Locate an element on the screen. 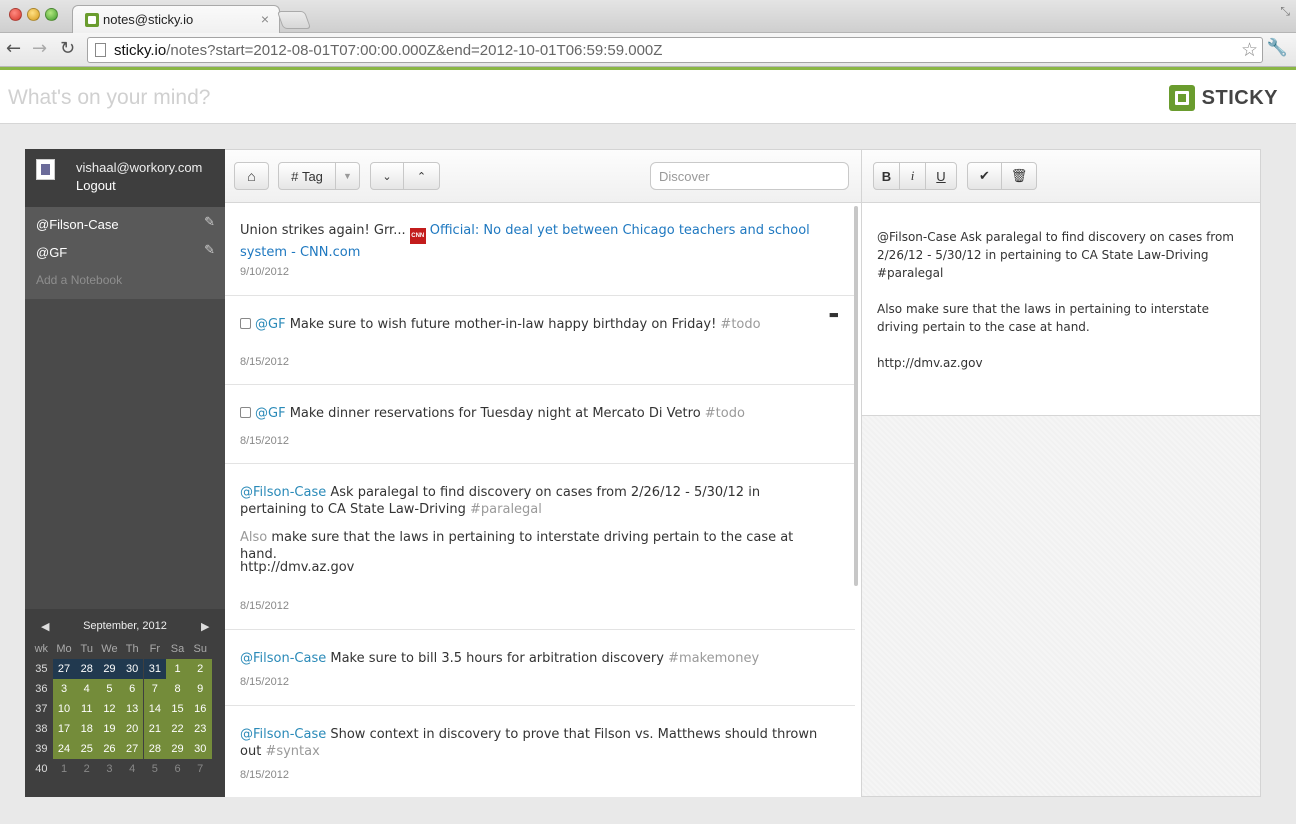  calendar-day: 22 is located at coordinates (177, 729).